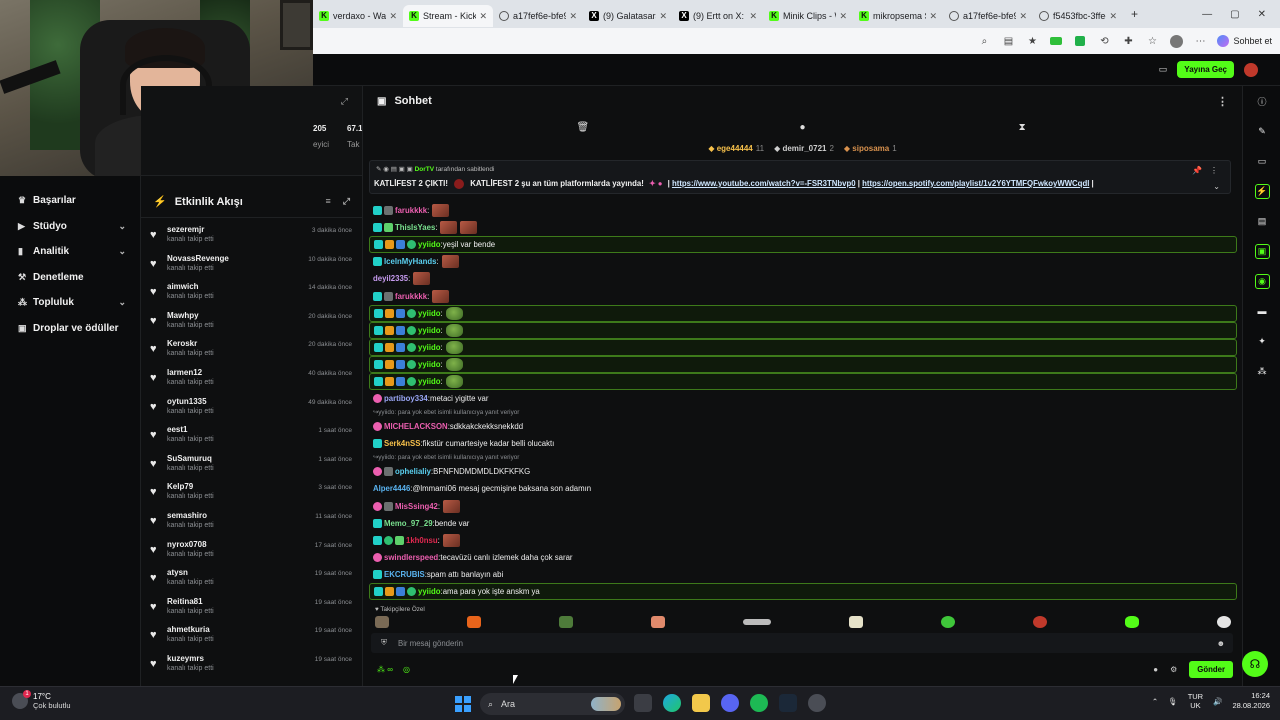  Describe the element at coordinates (1261, 131) in the screenshot. I see `edit-icon: ✎` at that location.